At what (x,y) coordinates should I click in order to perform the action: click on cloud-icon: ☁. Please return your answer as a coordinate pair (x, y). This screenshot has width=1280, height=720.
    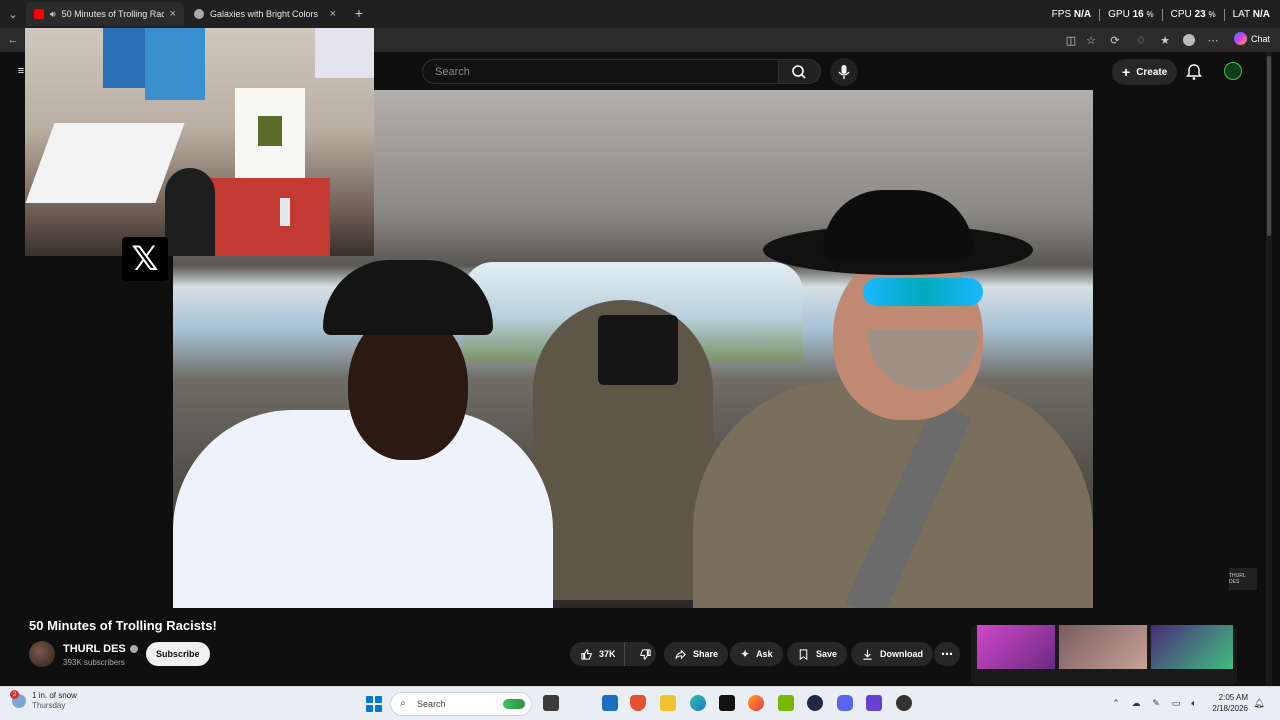
    Looking at the image, I should click on (1136, 703).